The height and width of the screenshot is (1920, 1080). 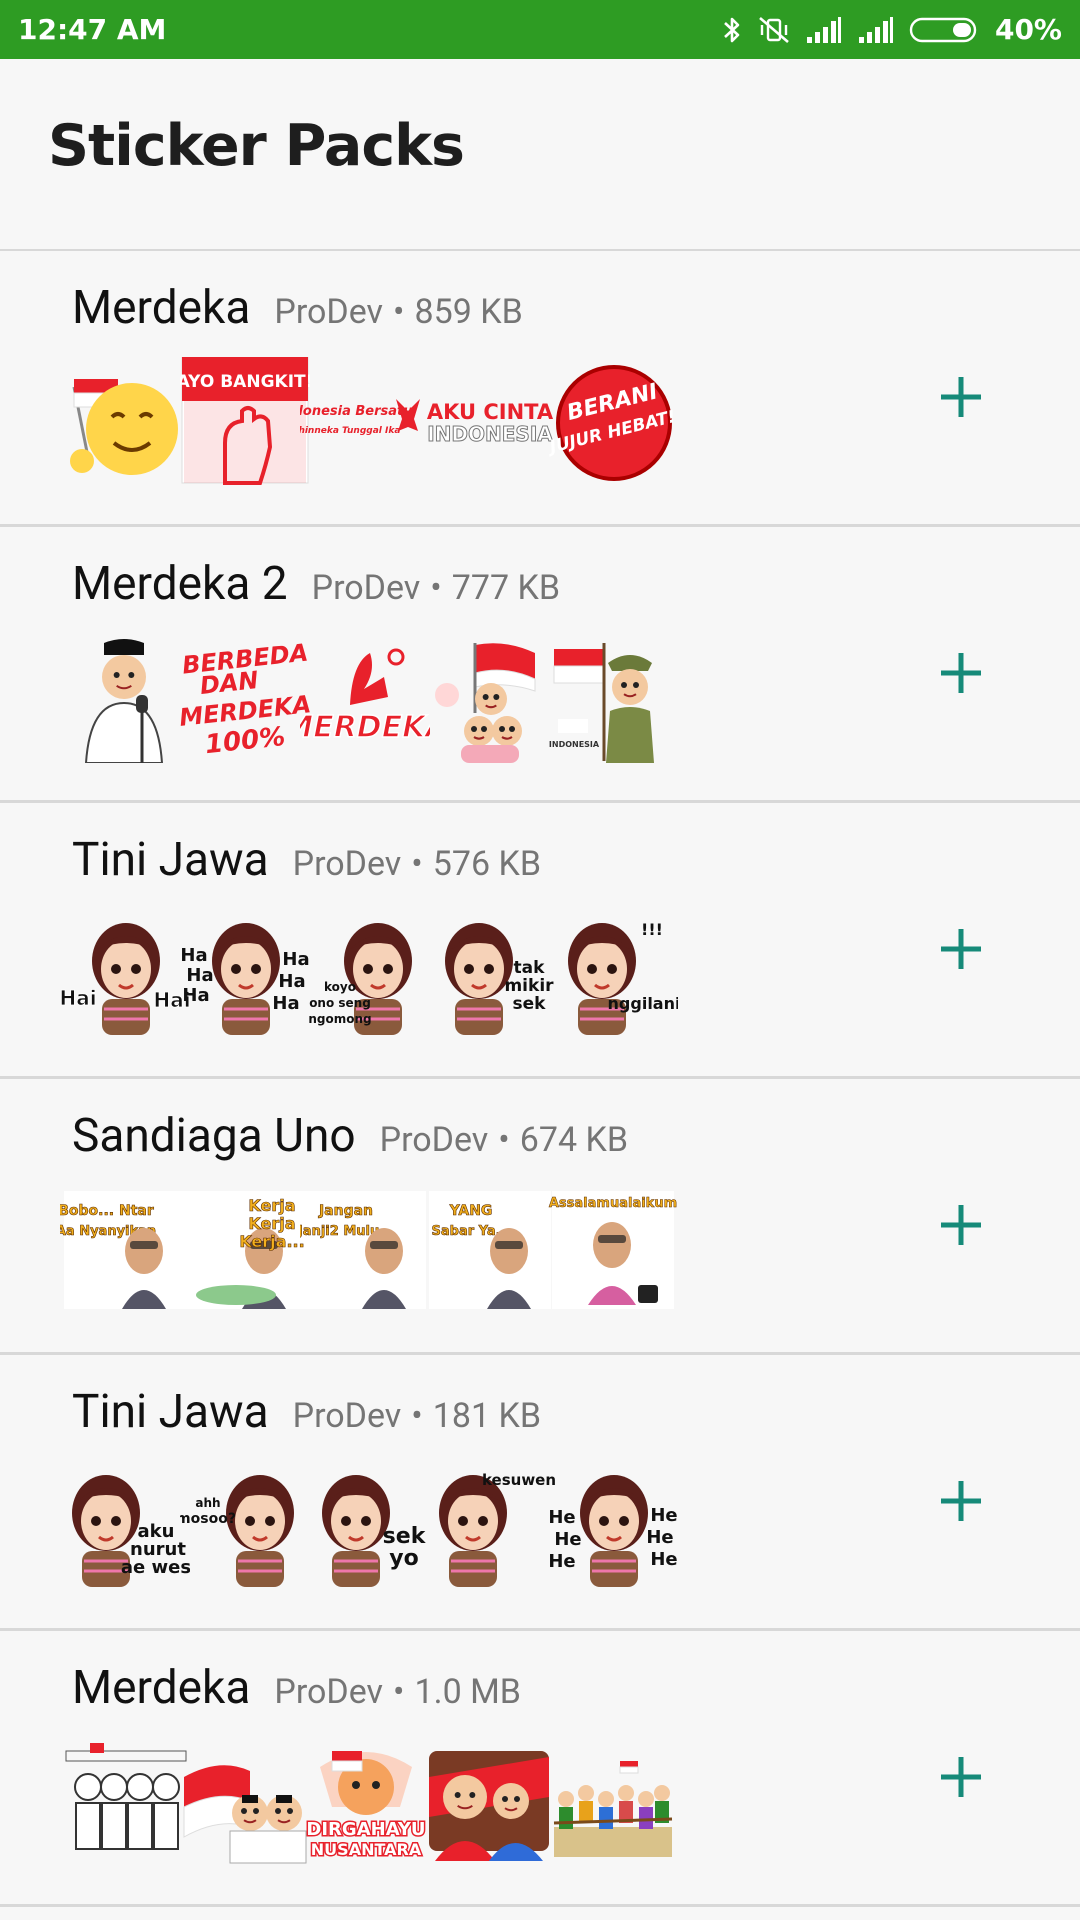 What do you see at coordinates (490, 1526) in the screenshot?
I see `tini-kesuwen-sticker: kesuwen` at bounding box center [490, 1526].